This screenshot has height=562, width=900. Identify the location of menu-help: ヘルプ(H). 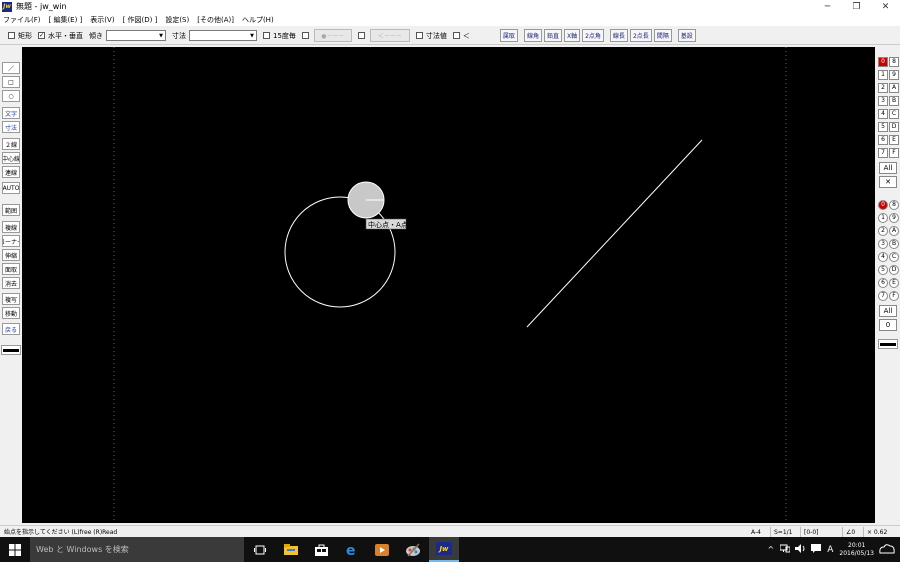
(258, 20).